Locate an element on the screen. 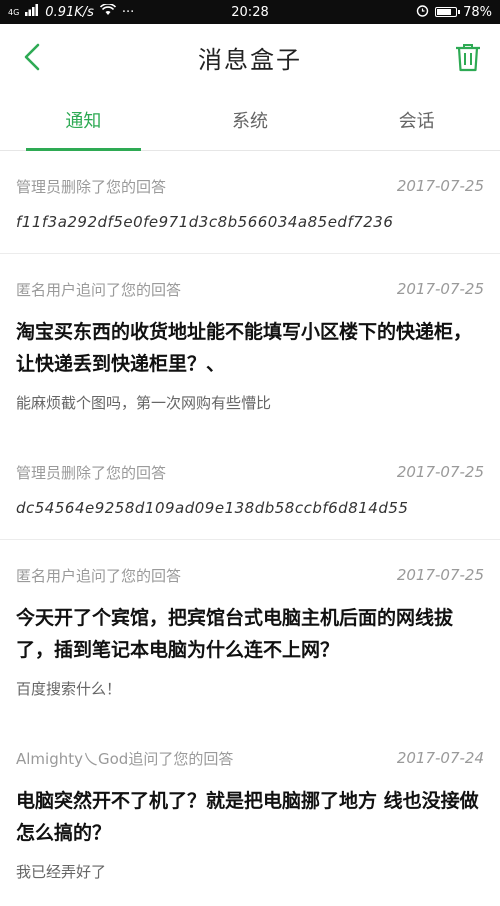 The height and width of the screenshot is (906, 500). signal-label: 4G is located at coordinates (14, 12).